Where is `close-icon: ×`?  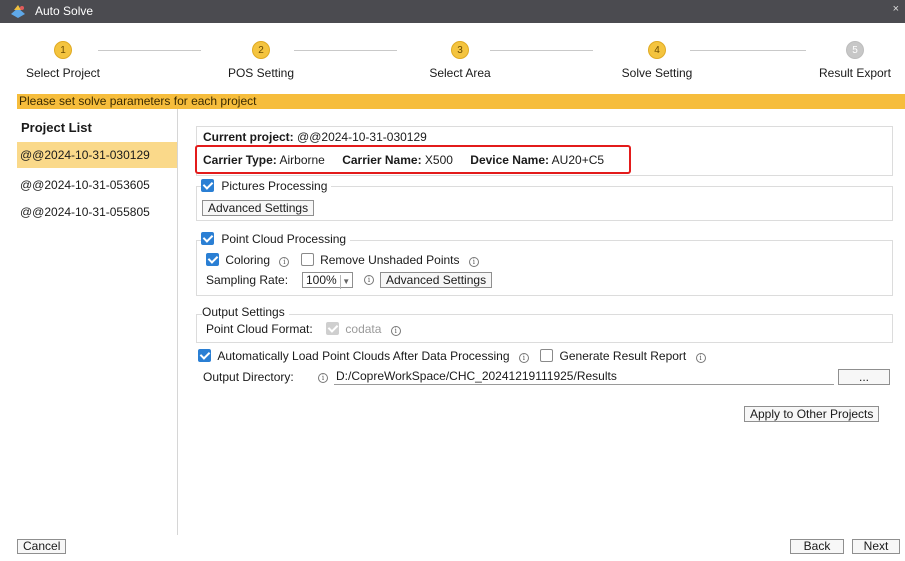 close-icon: × is located at coordinates (896, 9).